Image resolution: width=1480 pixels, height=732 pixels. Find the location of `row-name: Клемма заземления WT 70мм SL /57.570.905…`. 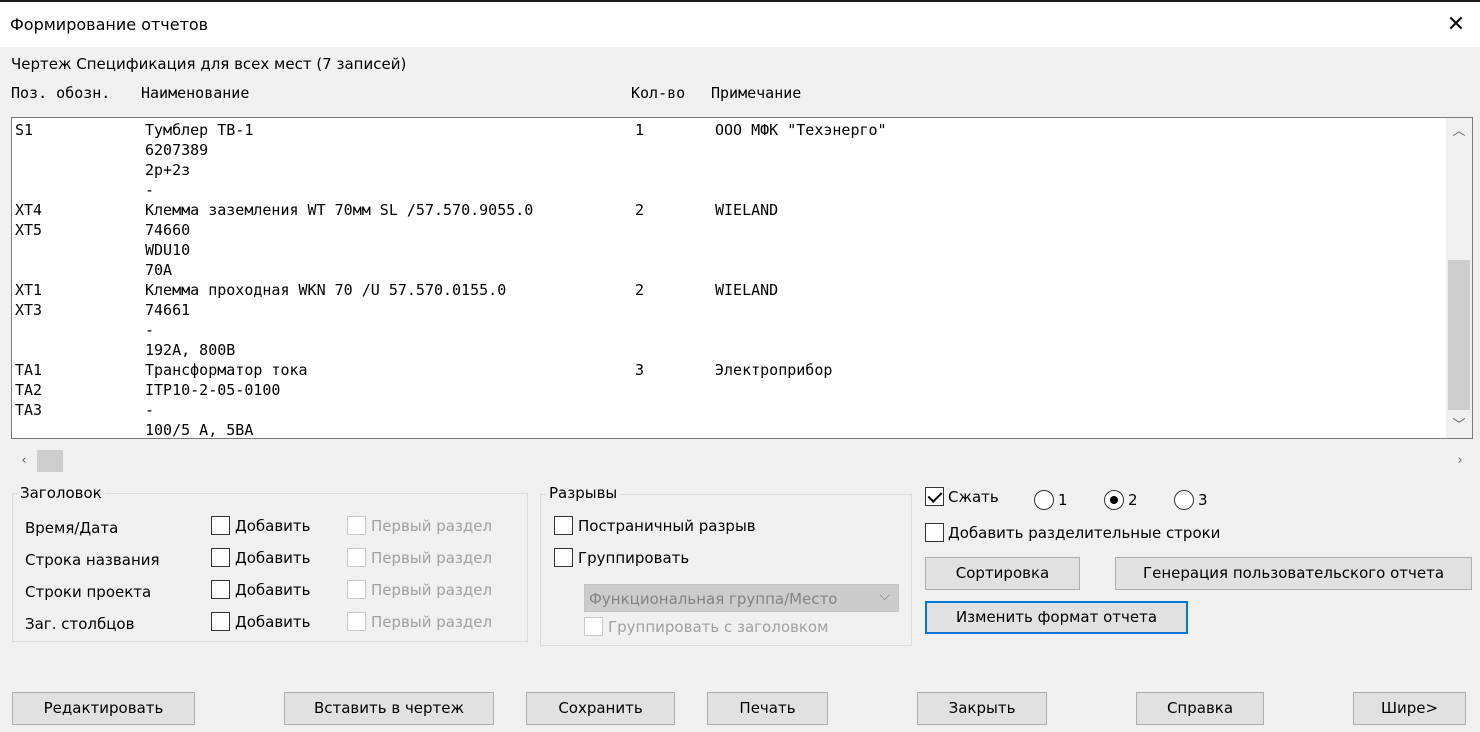

row-name: Клемма заземления WT 70мм SL /57.570.905… is located at coordinates (339, 210).